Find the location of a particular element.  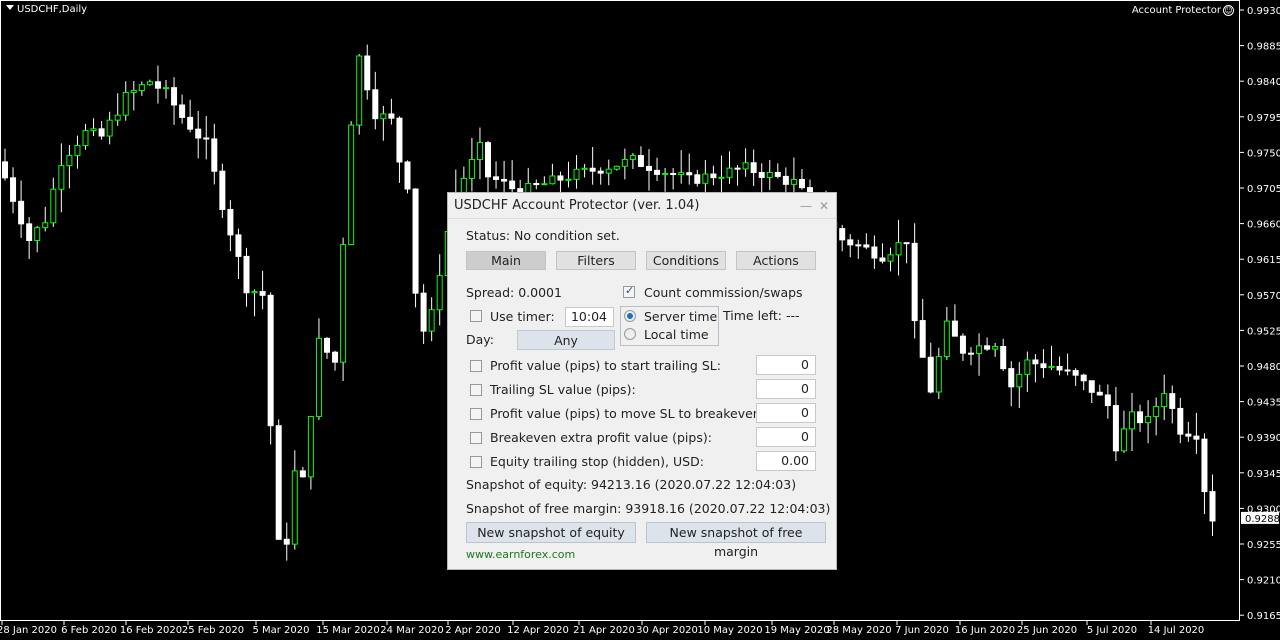

server-time-radio is located at coordinates (630, 316).